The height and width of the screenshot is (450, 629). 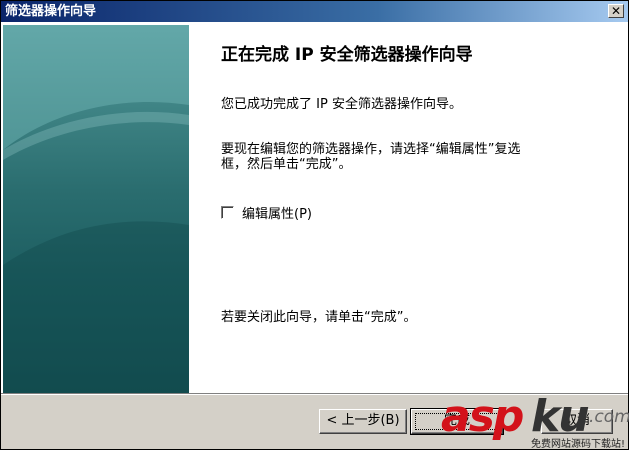 I want to click on edit-properties-label: 编辑属性(P), so click(x=277, y=212).